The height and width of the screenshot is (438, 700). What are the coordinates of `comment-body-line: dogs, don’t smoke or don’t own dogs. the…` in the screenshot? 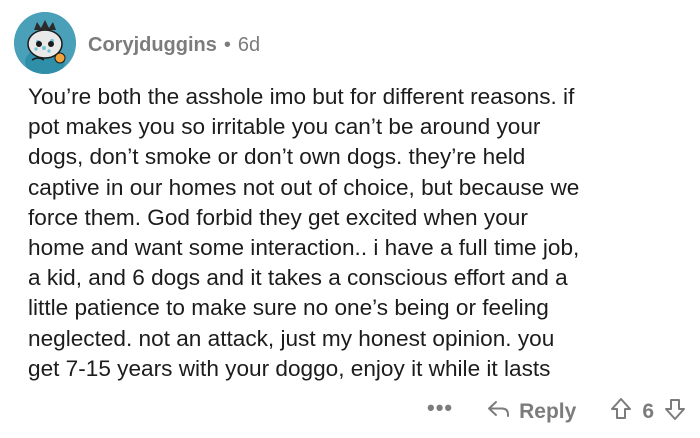 It's located at (277, 157).